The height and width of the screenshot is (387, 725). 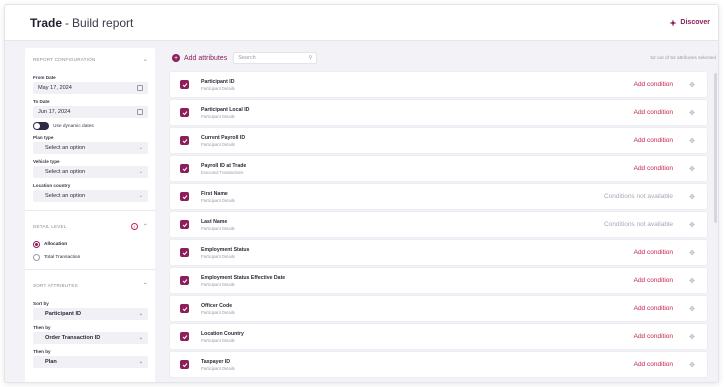 I want to click on attribute-name: First Name, so click(x=214, y=193).